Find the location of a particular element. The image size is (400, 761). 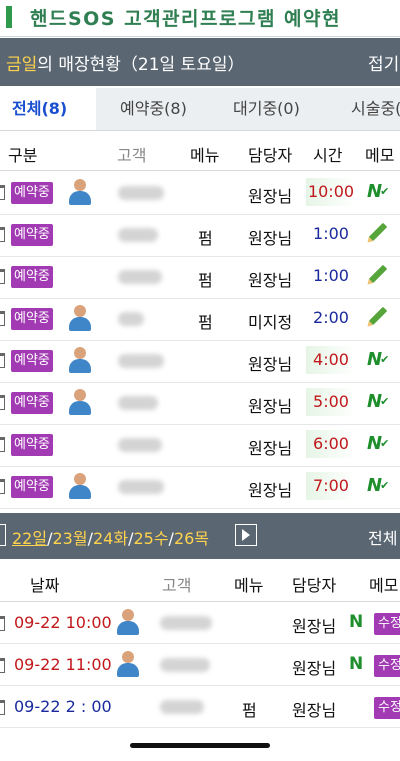

next-dates-button is located at coordinates (246, 535).